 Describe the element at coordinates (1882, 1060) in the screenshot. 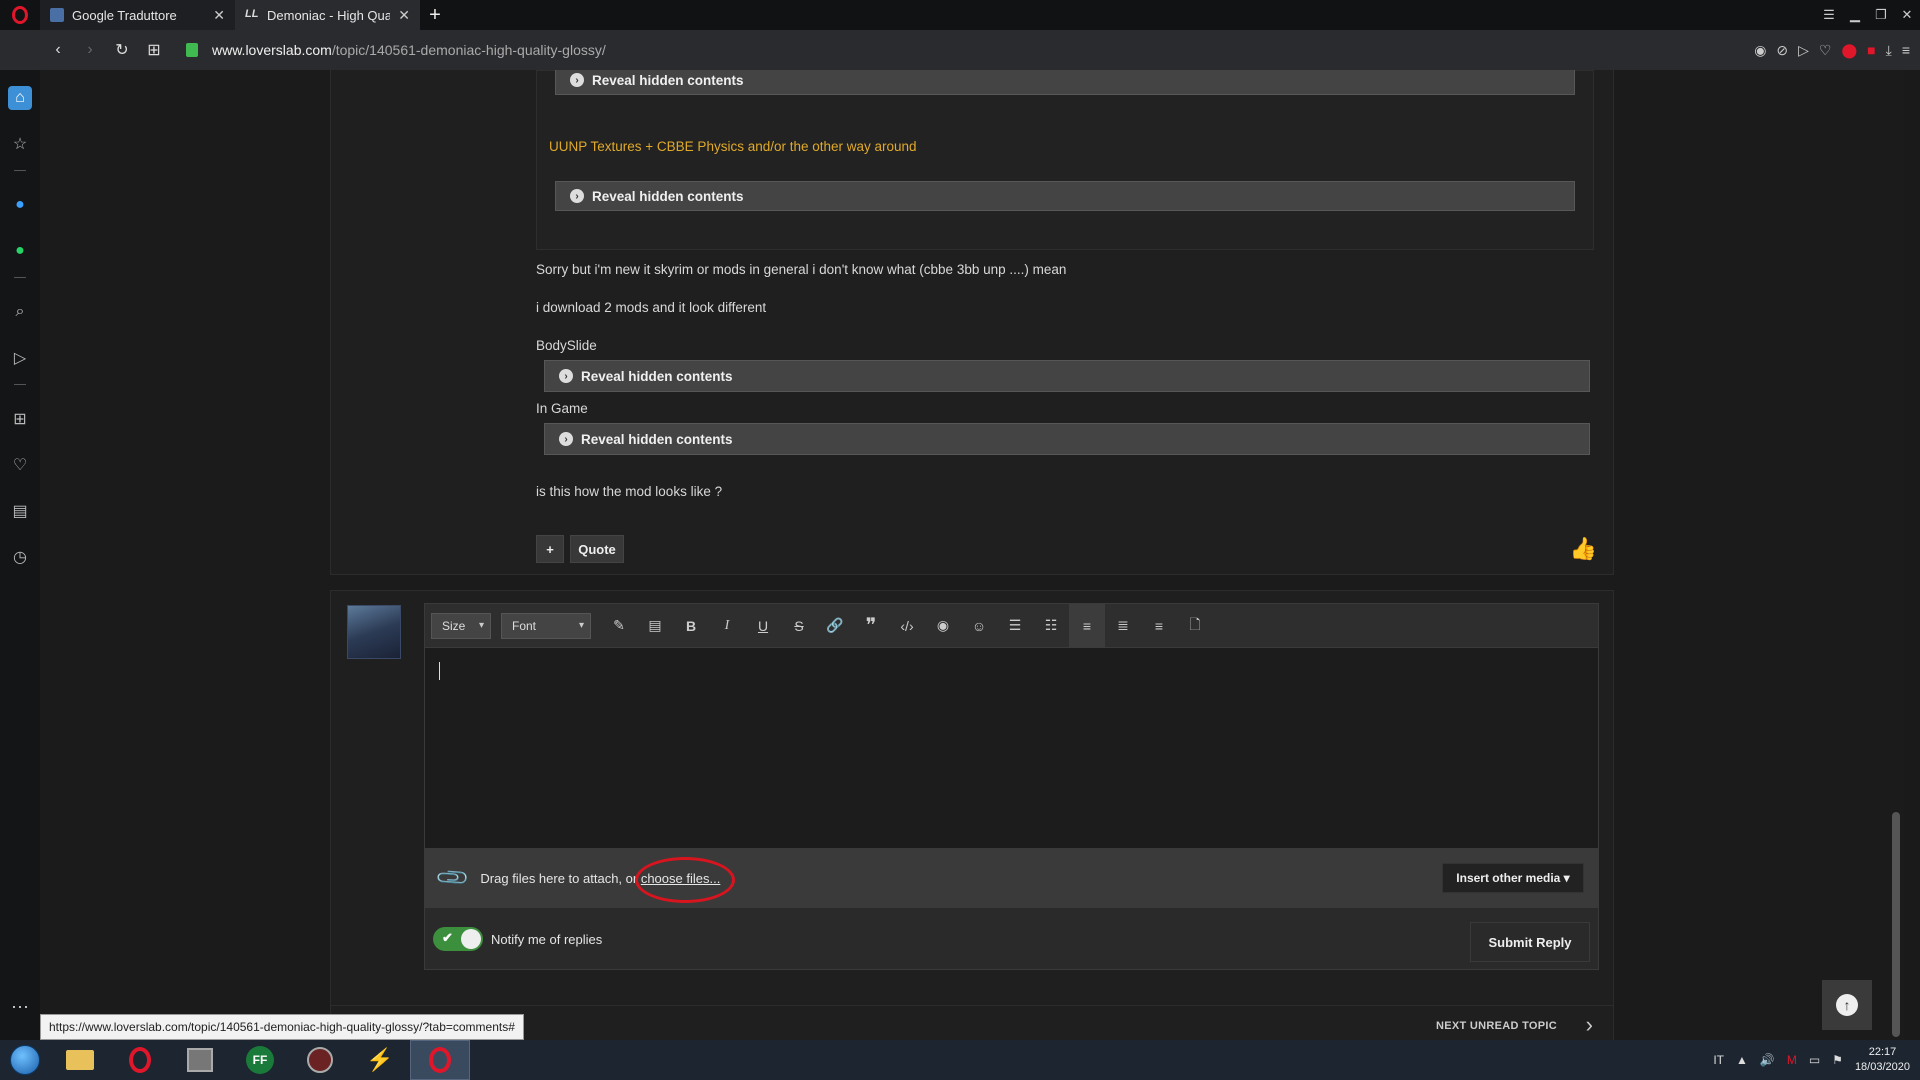

I see `clock: 22:17 18/03/2020` at that location.